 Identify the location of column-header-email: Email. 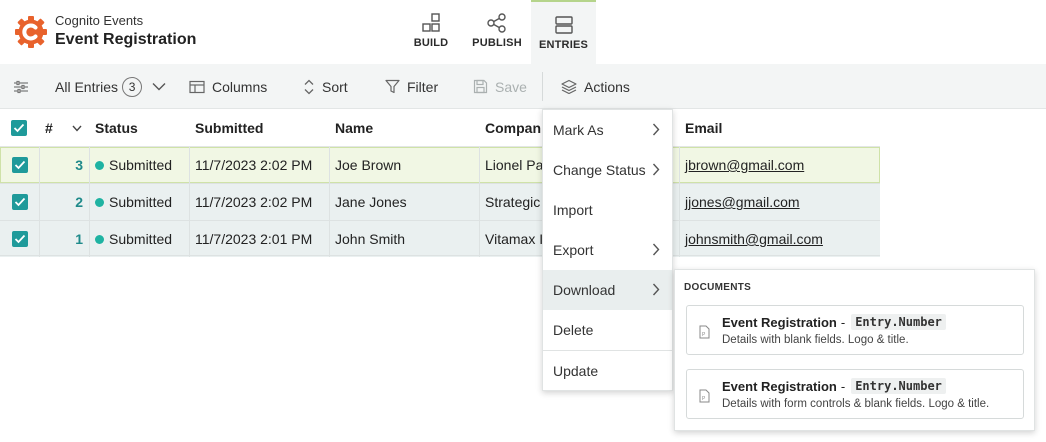
(703, 128).